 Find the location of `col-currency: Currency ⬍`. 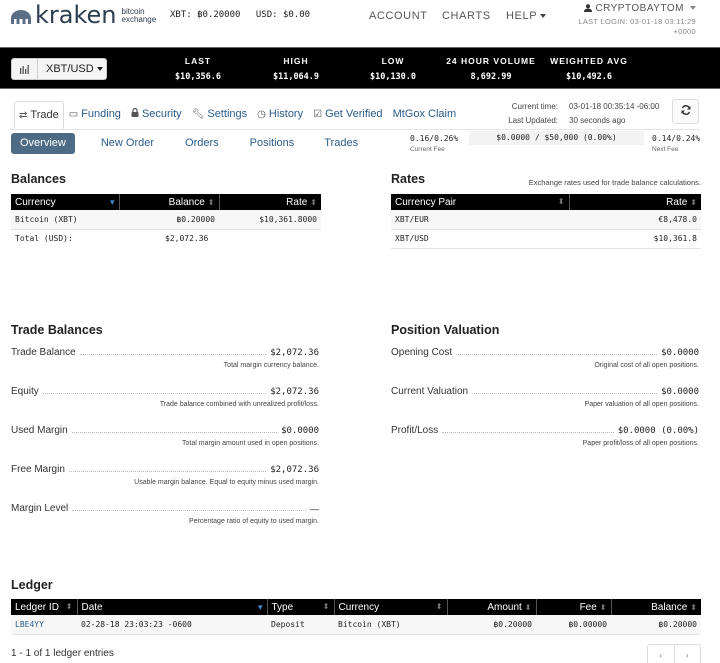

col-currency: Currency ⬍ is located at coordinates (391, 607).